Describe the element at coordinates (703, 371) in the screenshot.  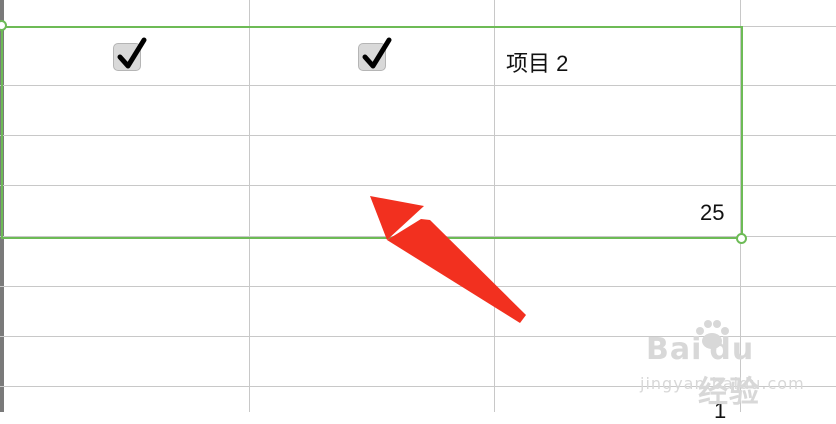
I see `watermark-brand: Bai du经验` at that location.